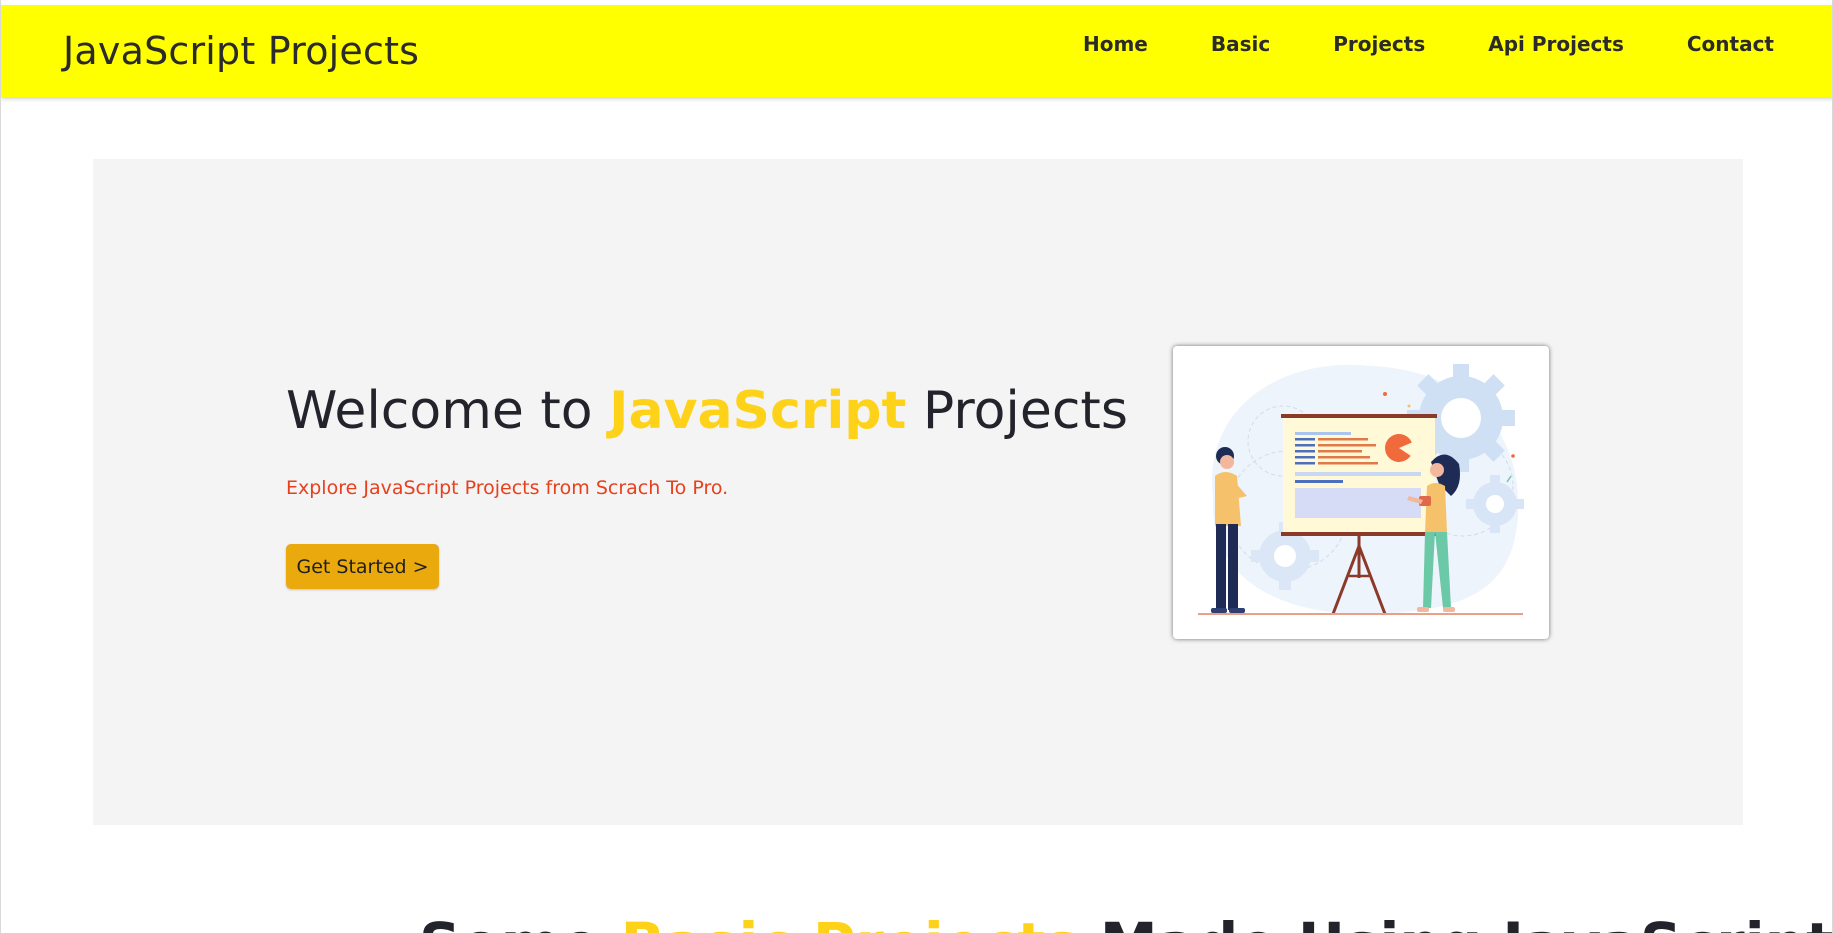 The width and height of the screenshot is (1833, 933). I want to click on nav-link-api-projects: Api Projects, so click(1556, 44).